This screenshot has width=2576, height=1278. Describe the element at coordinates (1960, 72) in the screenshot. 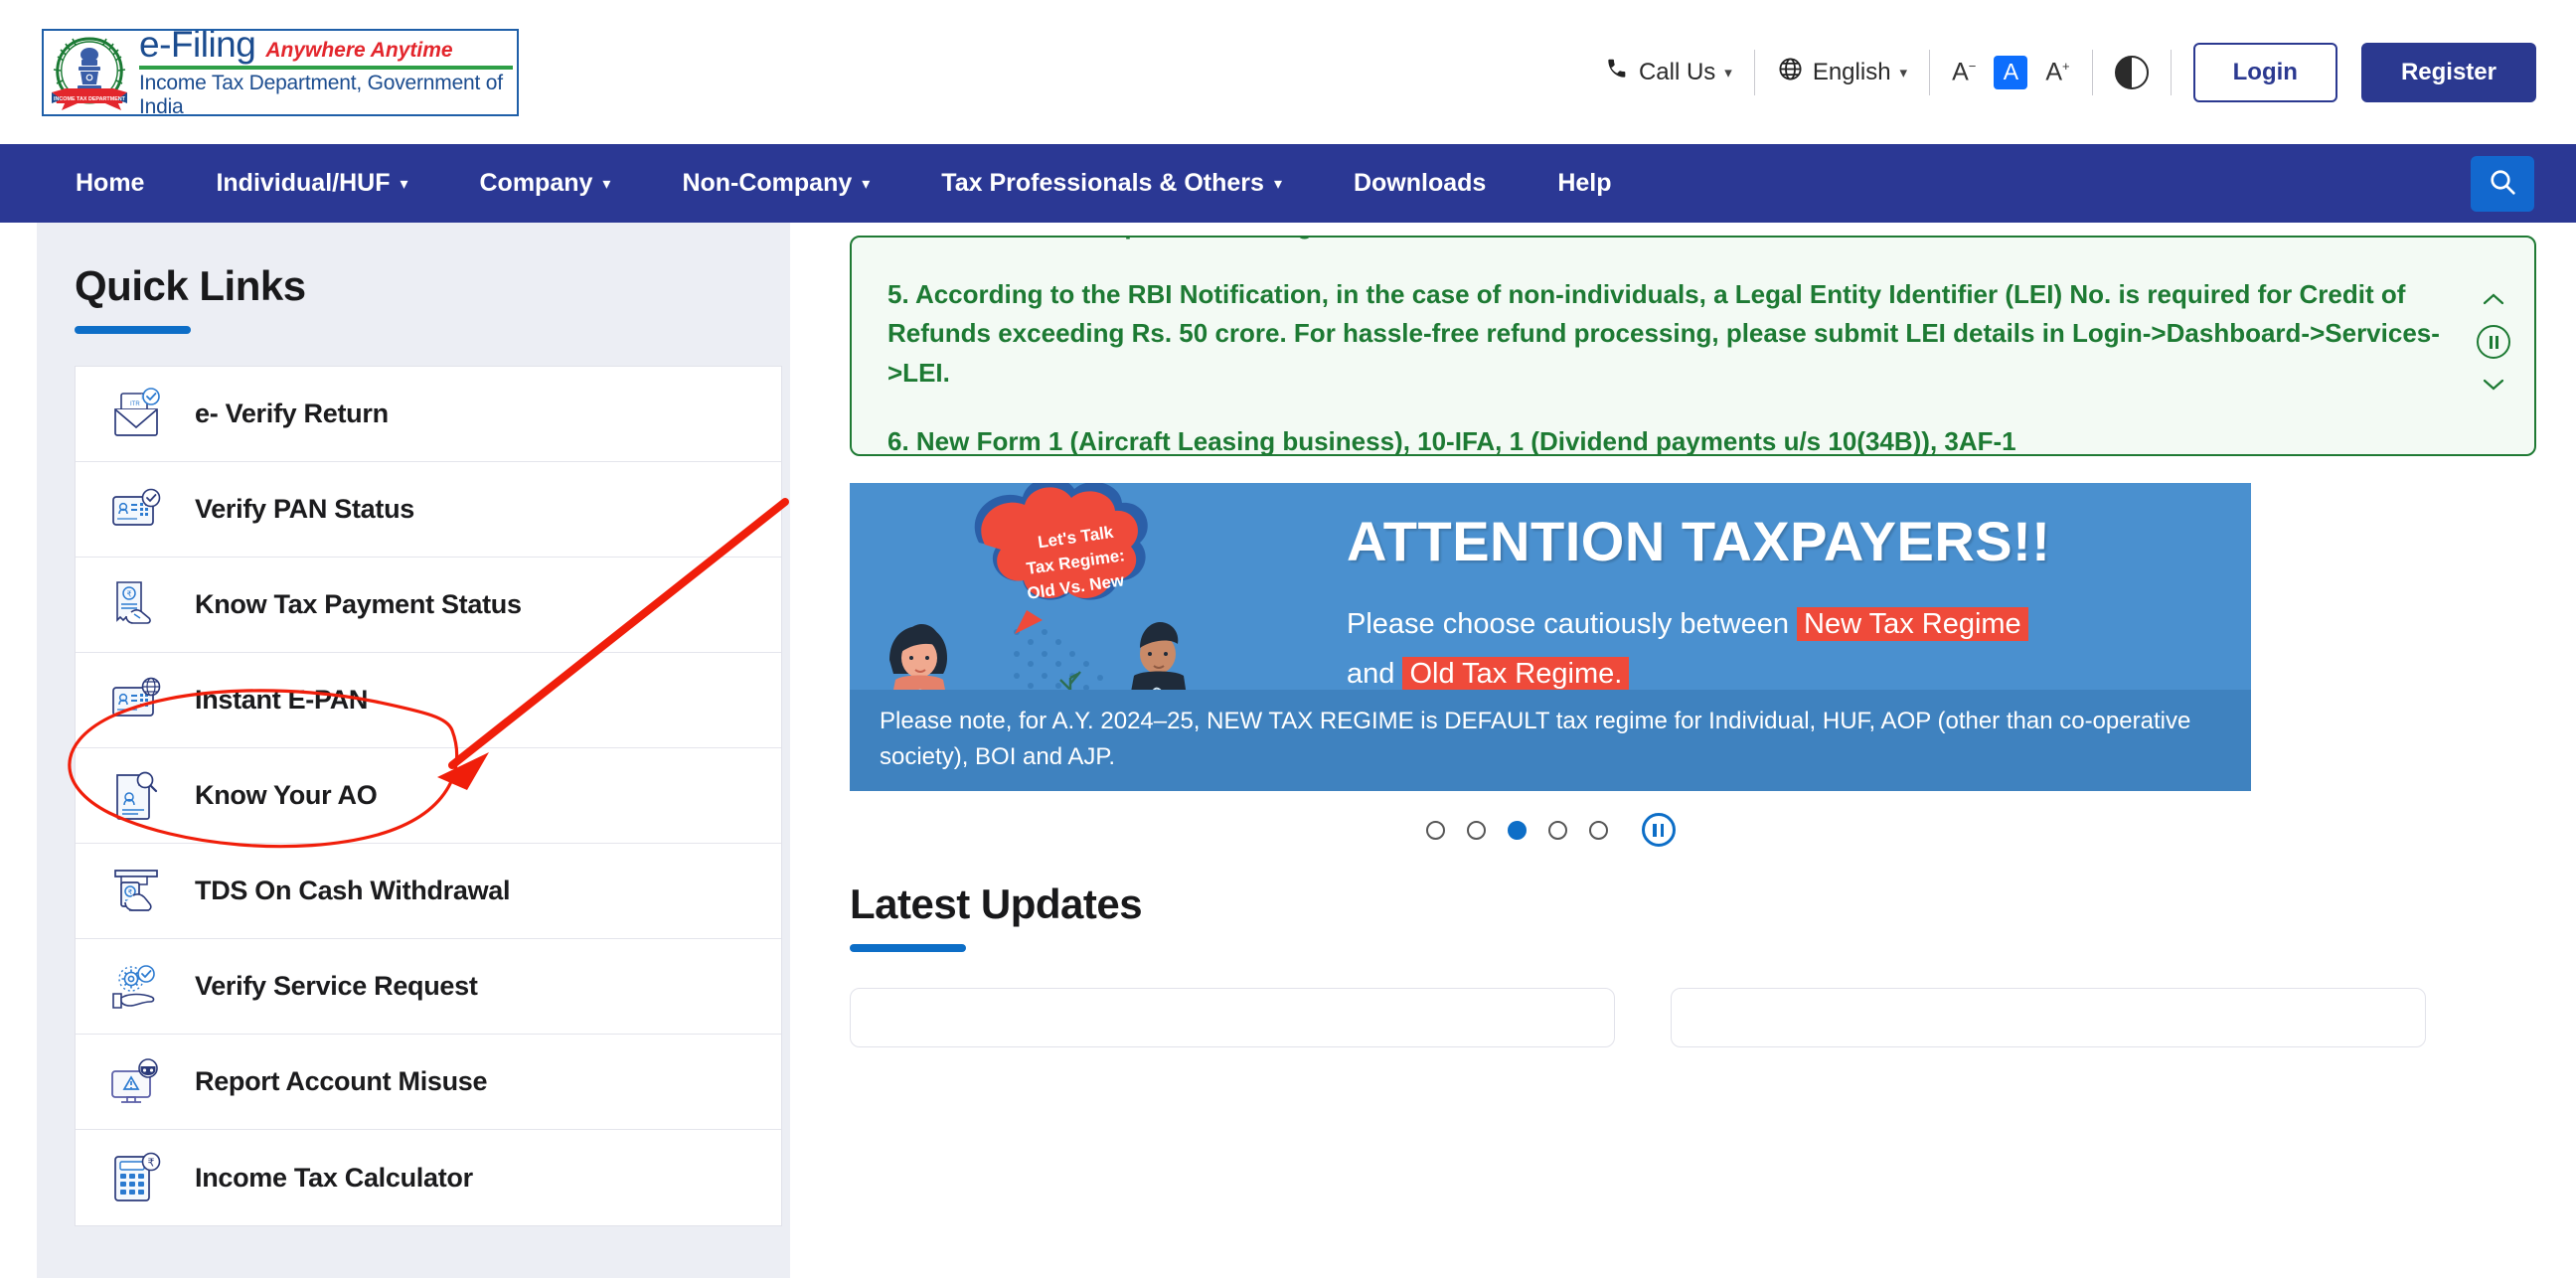

I see `font-decrease-label: A` at that location.